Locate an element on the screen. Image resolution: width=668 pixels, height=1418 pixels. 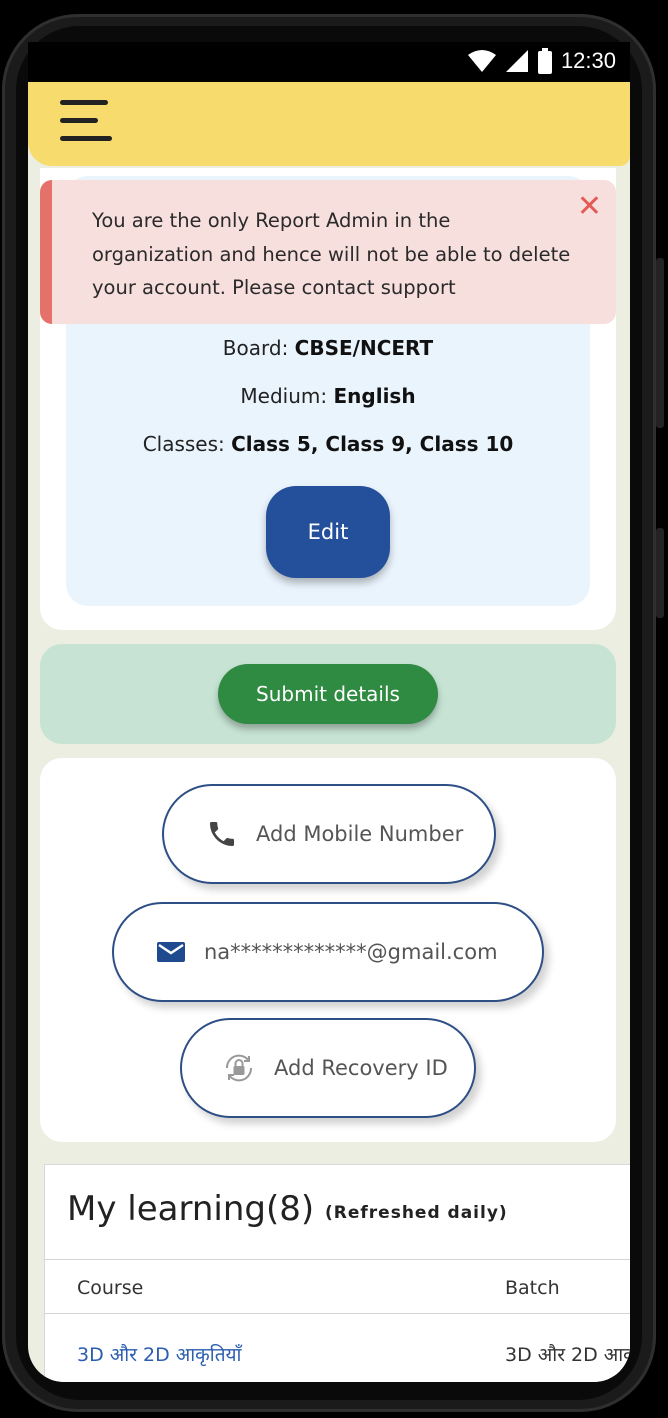
add-mobile-label: Add Mobile Number is located at coordinates (360, 834).